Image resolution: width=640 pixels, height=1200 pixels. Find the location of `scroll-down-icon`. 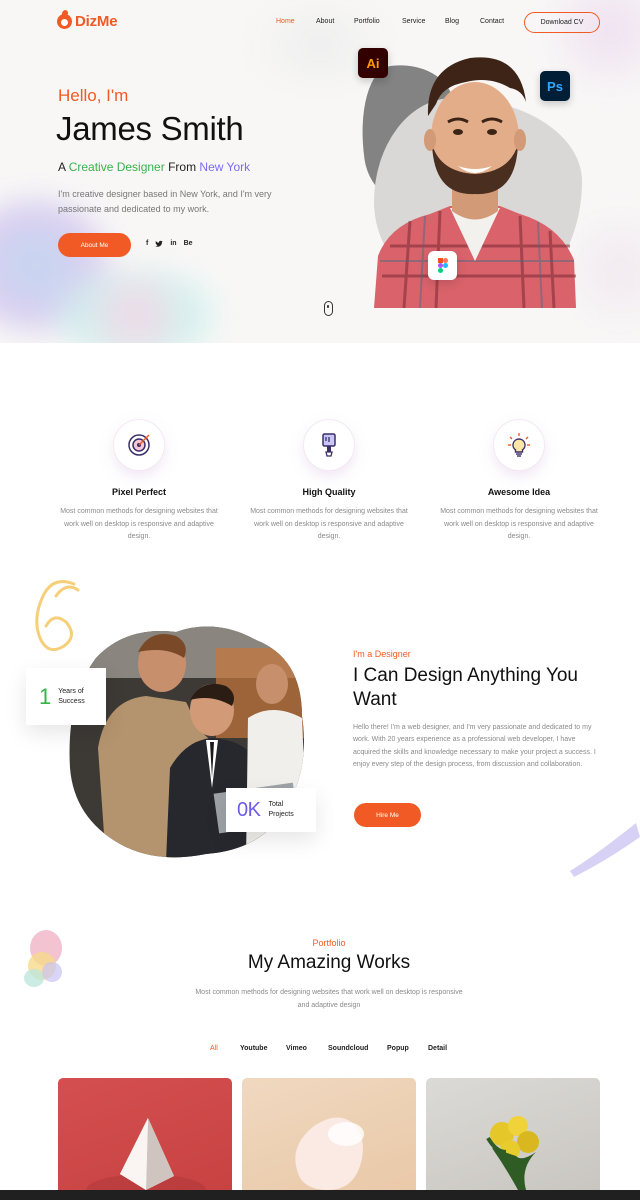

scroll-down-icon is located at coordinates (328, 308).